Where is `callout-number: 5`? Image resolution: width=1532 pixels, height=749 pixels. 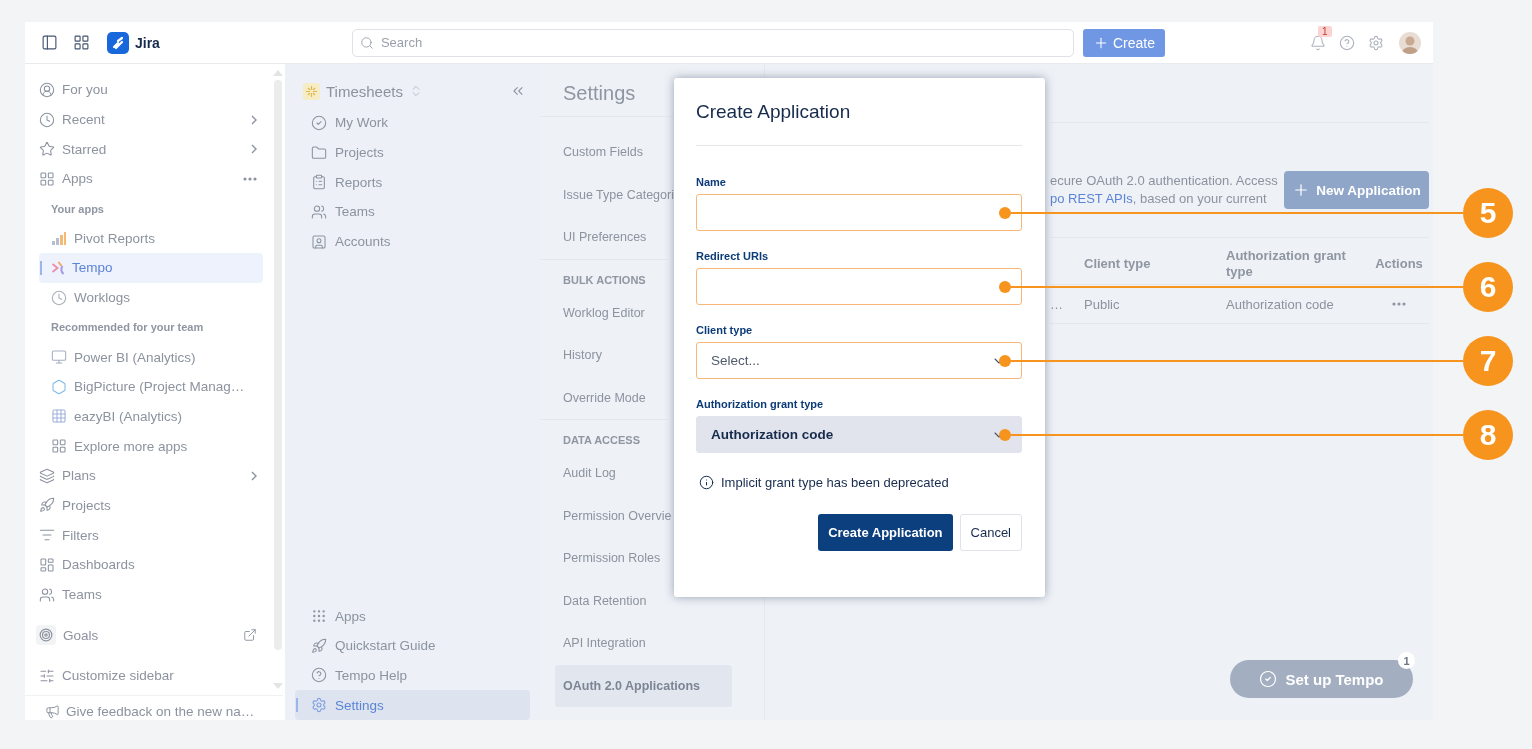
callout-number: 5 is located at coordinates (1488, 212).